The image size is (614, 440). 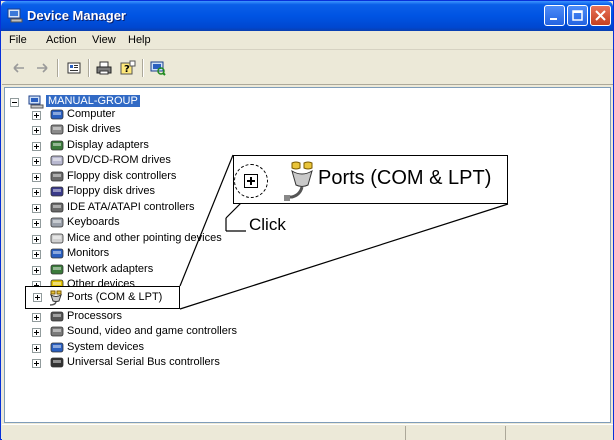 What do you see at coordinates (405, 178) in the screenshot?
I see `callout-big-label: Ports (COM & LPT)` at bounding box center [405, 178].